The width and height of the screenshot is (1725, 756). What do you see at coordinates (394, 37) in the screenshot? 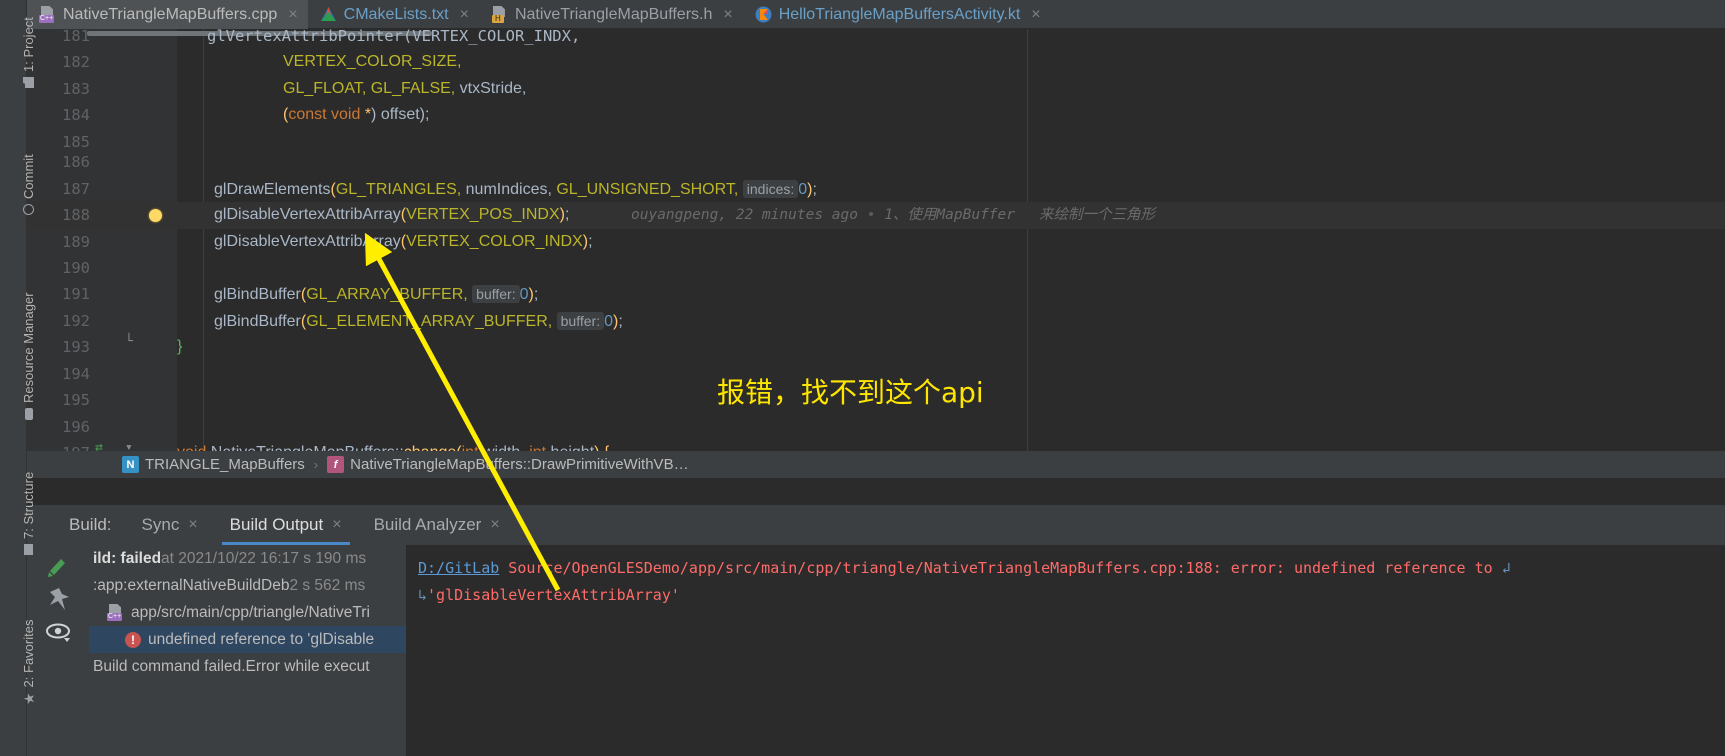
I see `code-text: glVertexAttribPointer(VERTEX_COLOR_INDX,` at bounding box center [394, 37].